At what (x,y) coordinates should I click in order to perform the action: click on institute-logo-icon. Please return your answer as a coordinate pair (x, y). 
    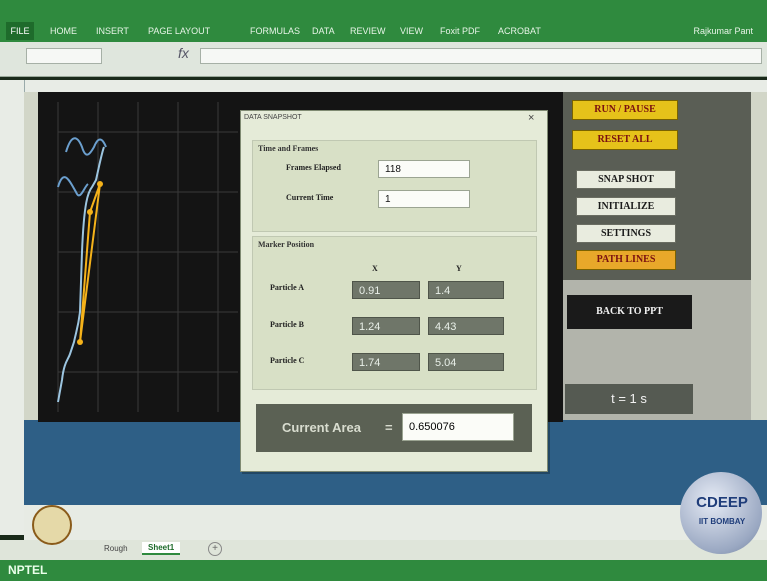
    Looking at the image, I should click on (52, 525).